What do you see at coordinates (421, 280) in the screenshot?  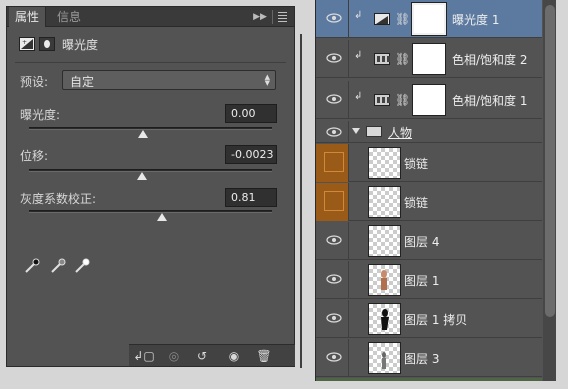 I see `layer-name: 图层 1` at bounding box center [421, 280].